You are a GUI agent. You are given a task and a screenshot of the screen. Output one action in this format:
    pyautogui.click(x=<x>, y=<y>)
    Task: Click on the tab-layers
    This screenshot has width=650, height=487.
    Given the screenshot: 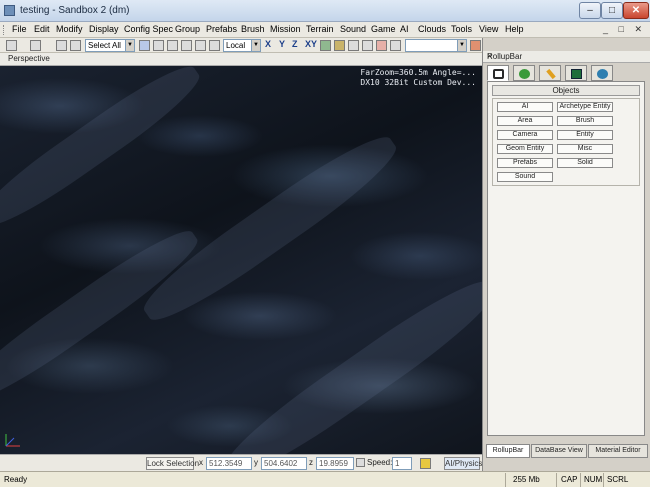 What is the action you would take?
    pyautogui.click(x=602, y=73)
    